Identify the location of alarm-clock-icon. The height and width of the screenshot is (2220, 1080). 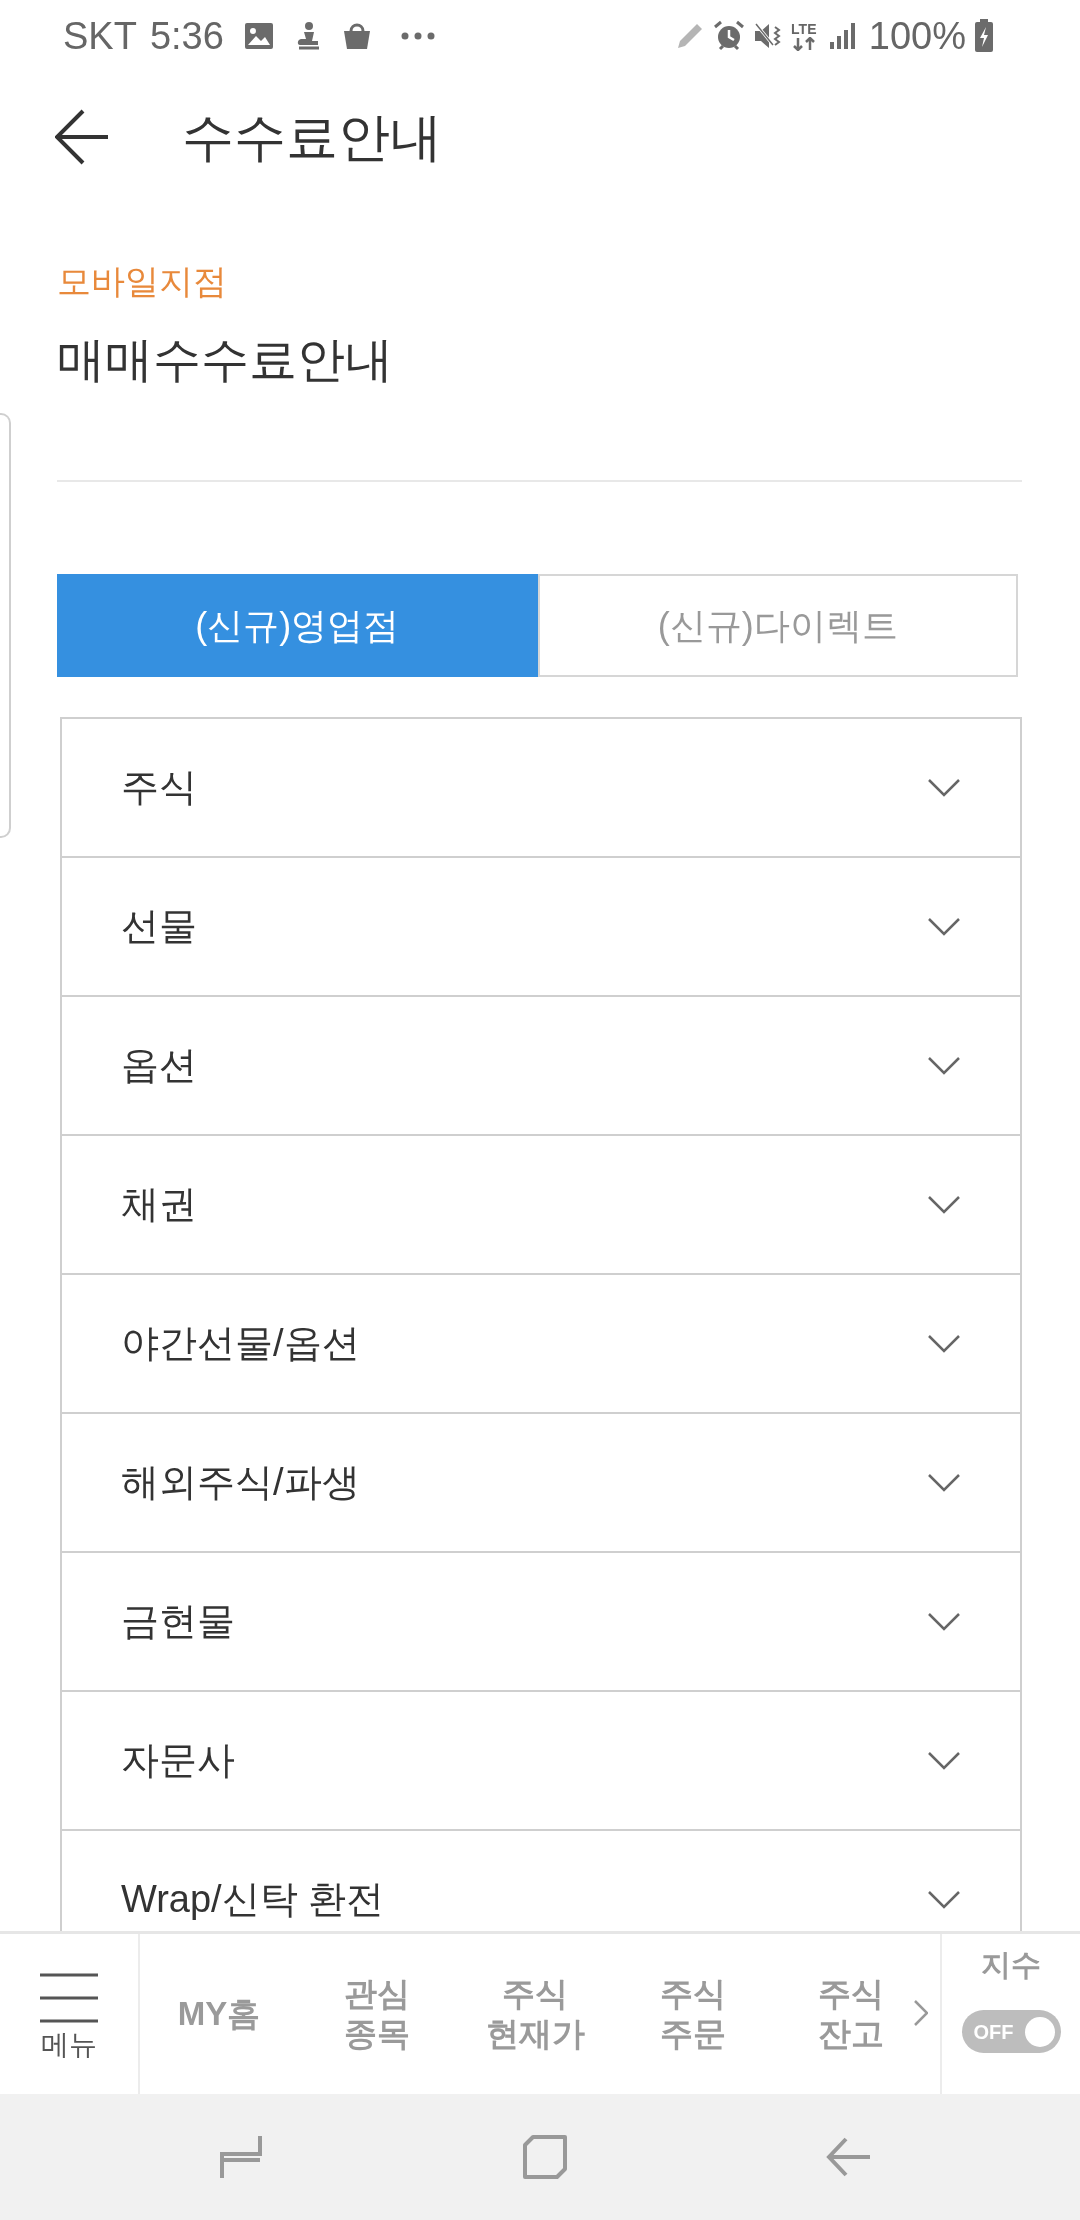
(728, 36).